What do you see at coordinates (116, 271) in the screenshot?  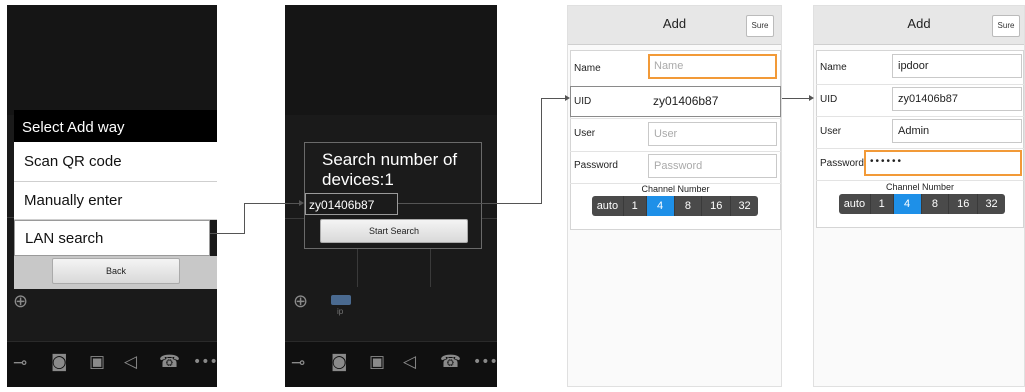 I see `back-button: Back` at bounding box center [116, 271].